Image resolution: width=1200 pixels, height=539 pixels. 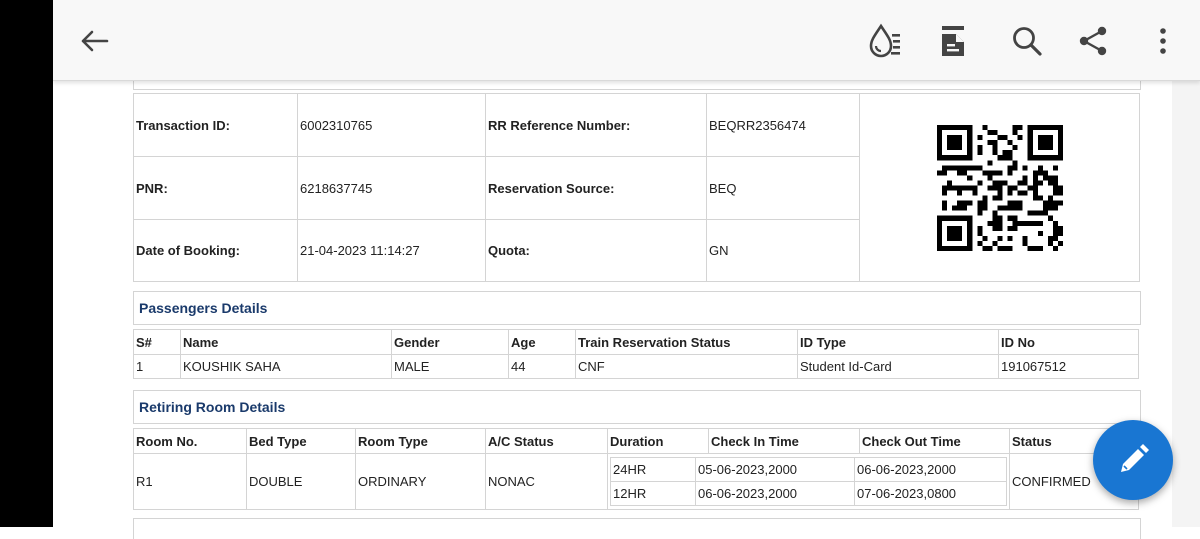 I want to click on slot-duration: 24HR, so click(x=653, y=469).